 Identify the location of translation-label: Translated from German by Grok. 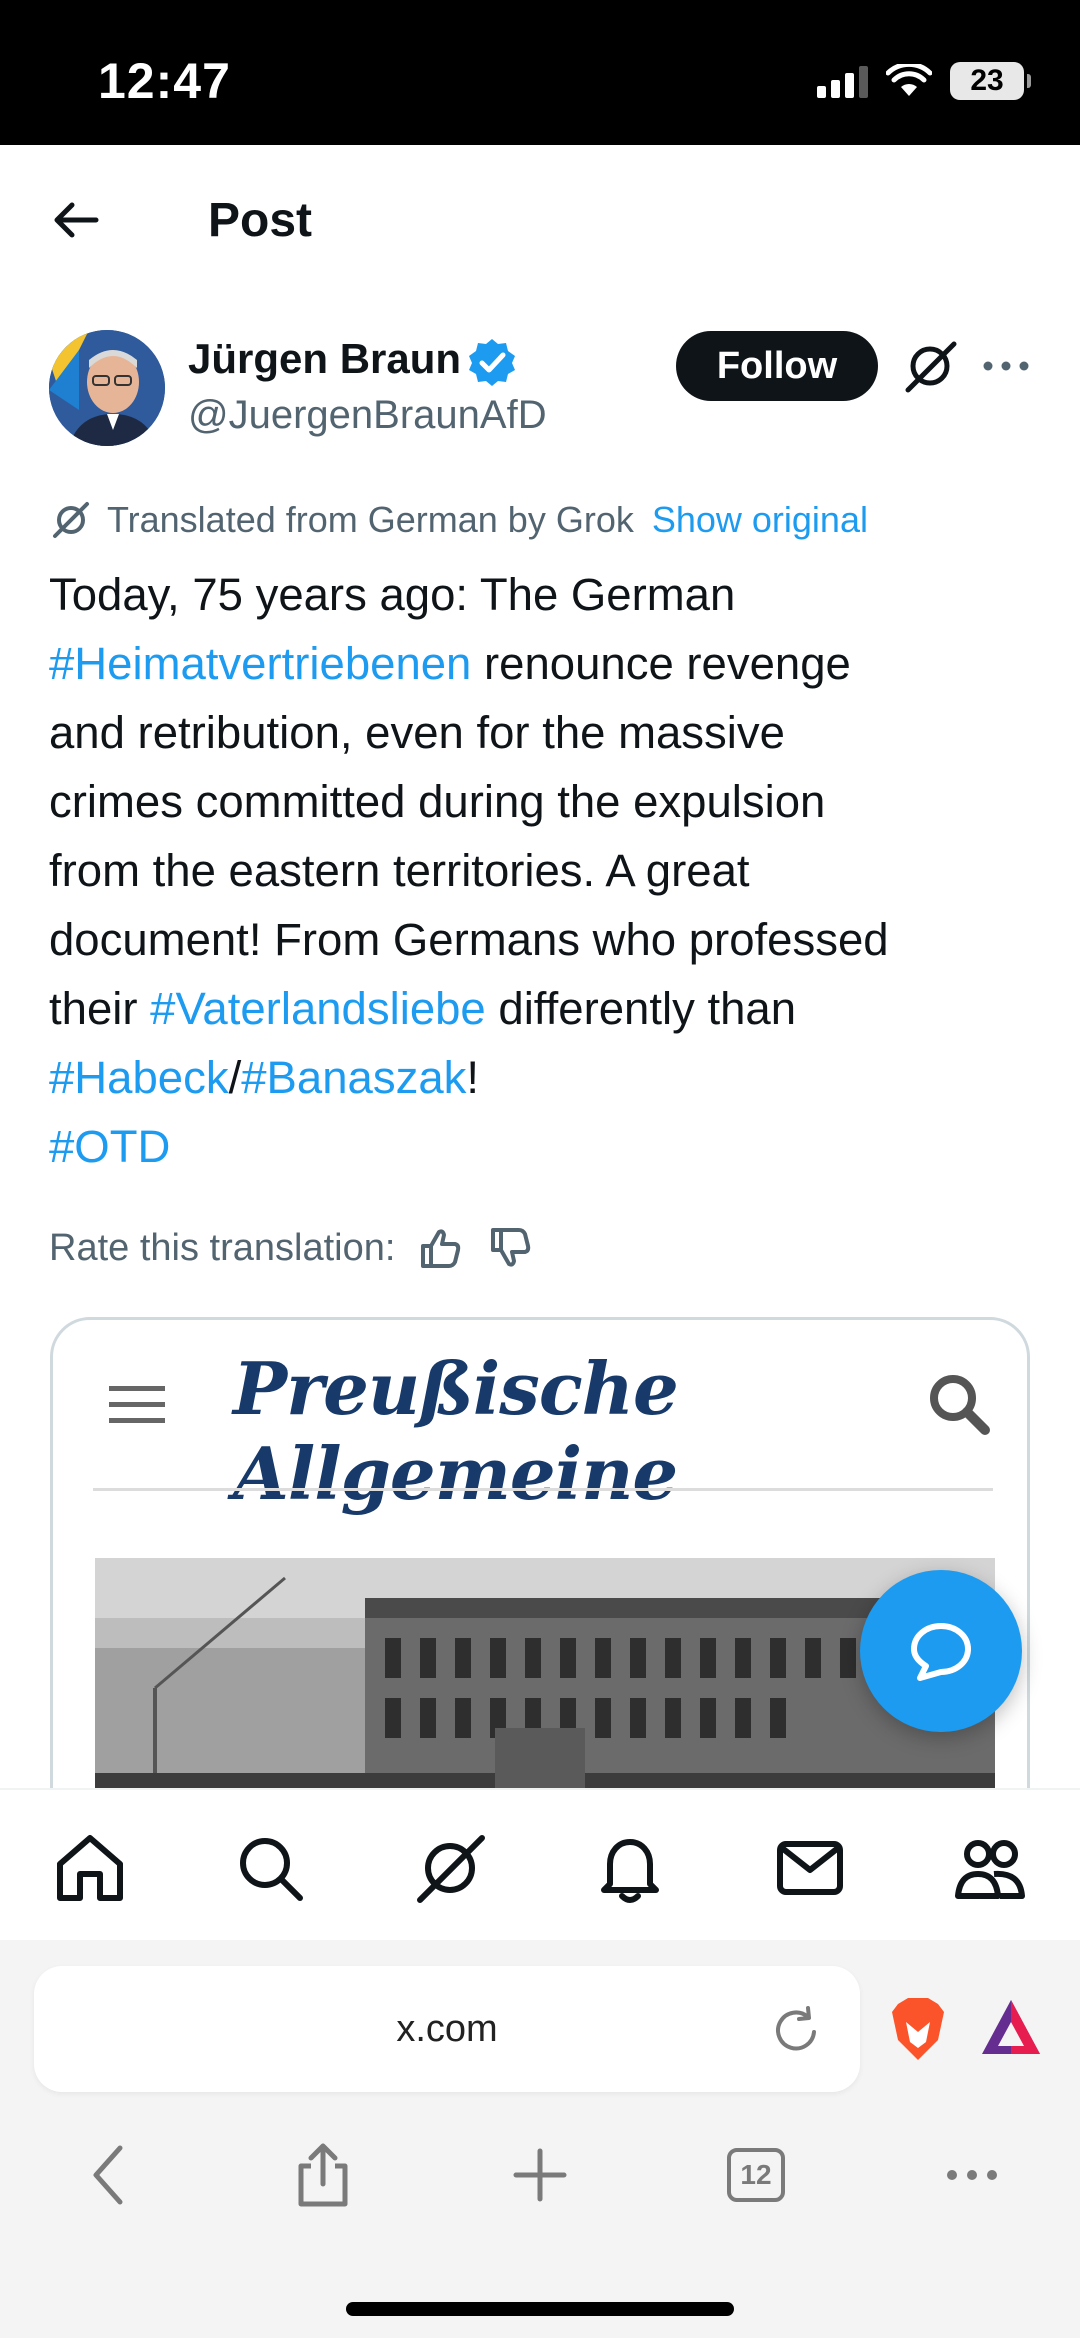
(370, 519).